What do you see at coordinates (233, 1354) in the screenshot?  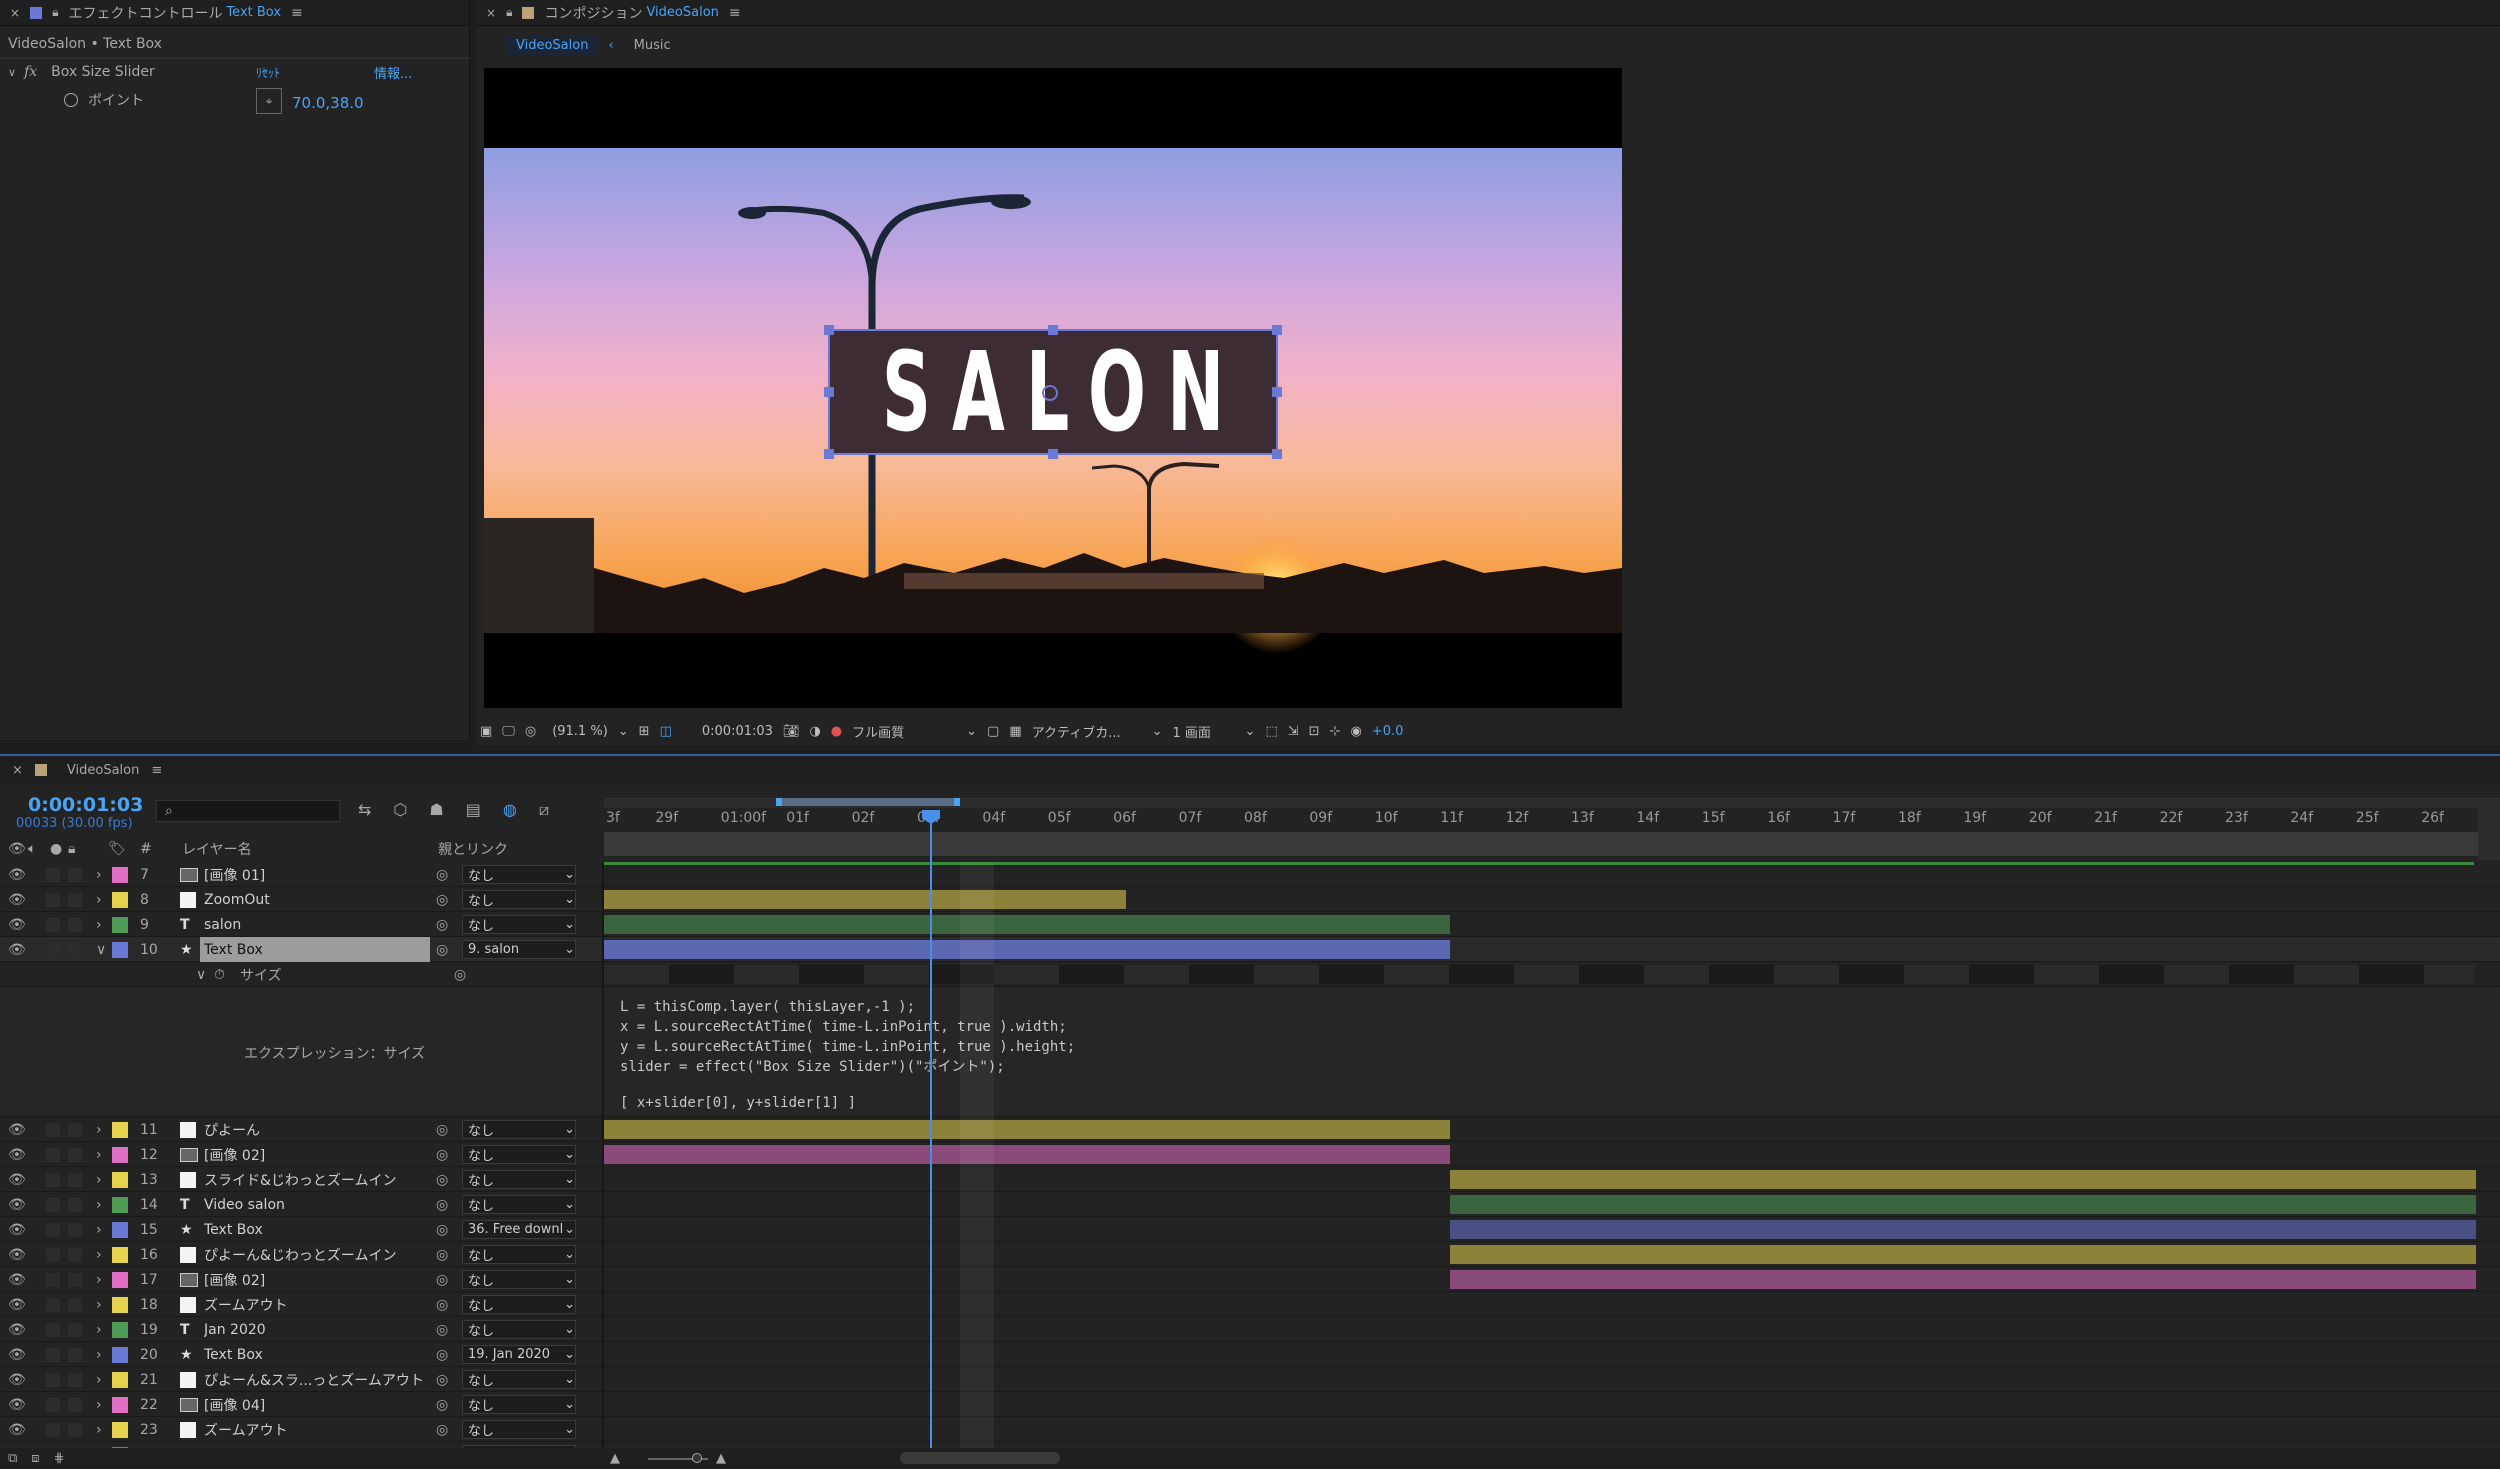 I see `layer-name: Text Box` at bounding box center [233, 1354].